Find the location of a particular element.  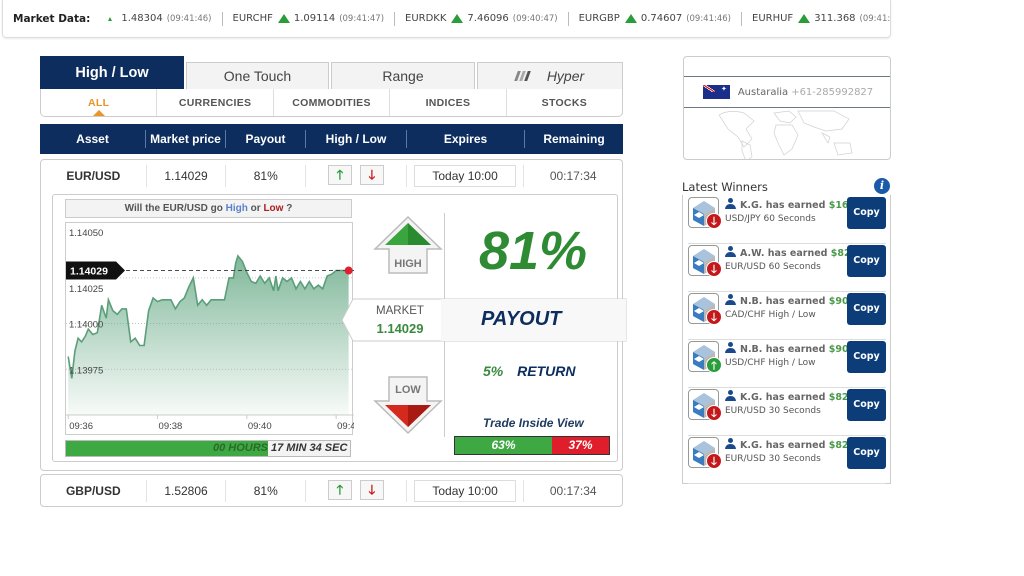

ticker-item: EURGBP 0.74607 (09:41:46) is located at coordinates (655, 18).